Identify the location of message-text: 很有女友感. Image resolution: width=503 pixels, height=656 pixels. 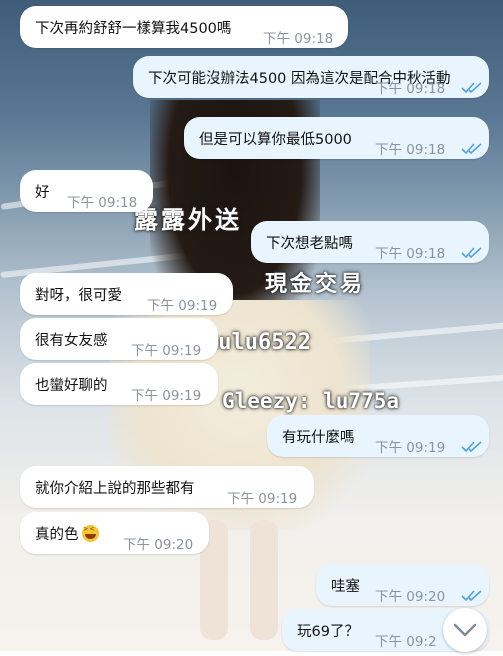
(71, 341).